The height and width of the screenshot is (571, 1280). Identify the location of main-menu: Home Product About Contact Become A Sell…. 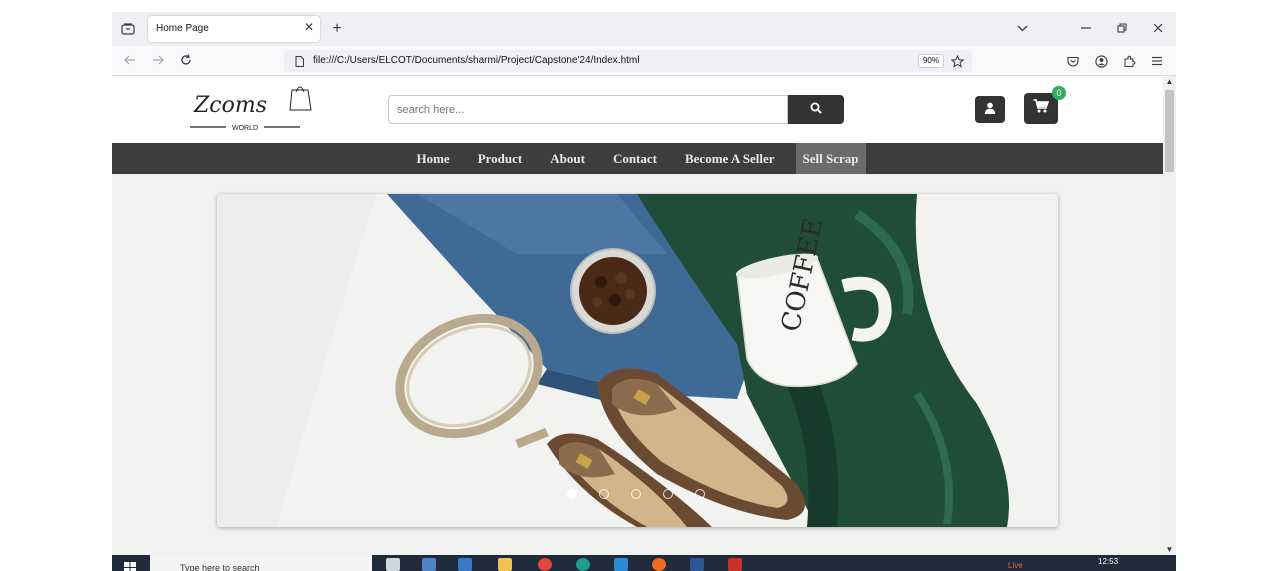
(637, 158).